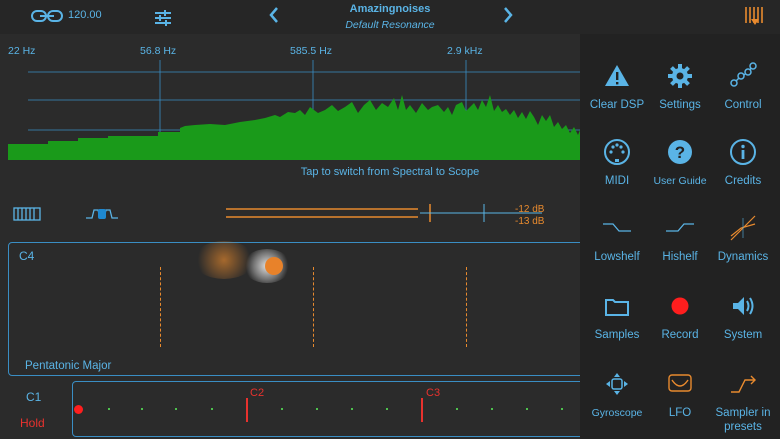 Image resolution: width=780 pixels, height=439 pixels. What do you see at coordinates (743, 181) in the screenshot?
I see `menu-item-label: Credits` at bounding box center [743, 181].